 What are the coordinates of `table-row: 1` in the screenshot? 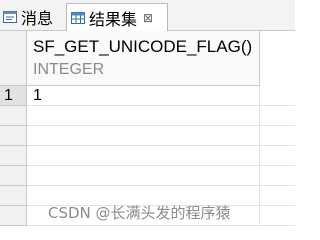 It's located at (161, 96).